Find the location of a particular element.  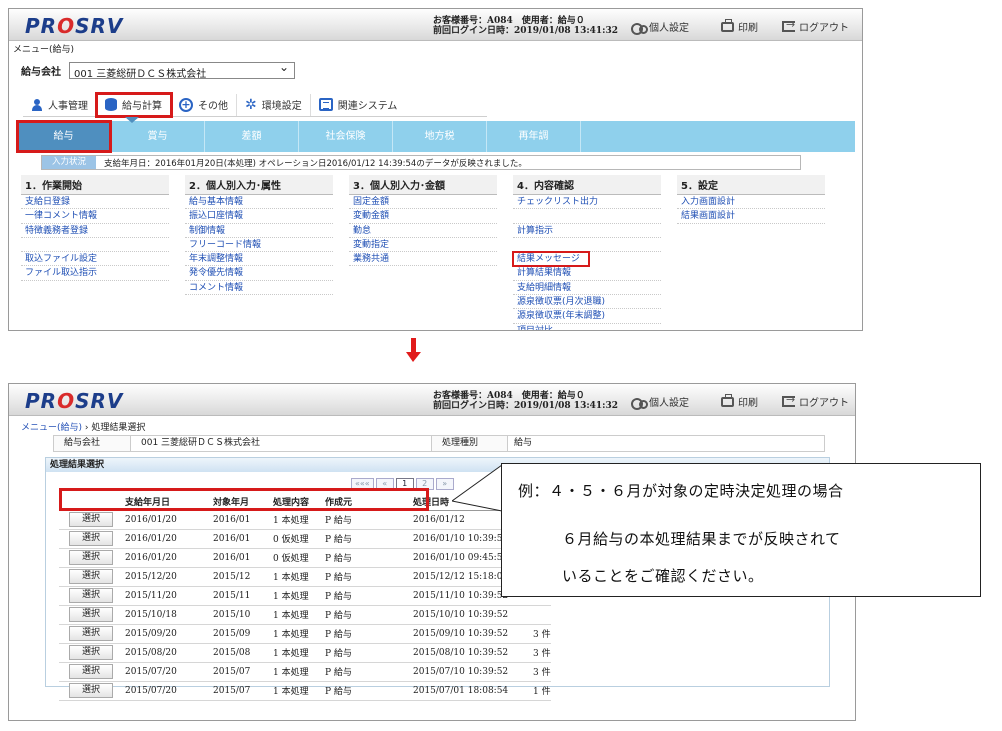

menu-item: 結果メッセージ is located at coordinates (551, 259).